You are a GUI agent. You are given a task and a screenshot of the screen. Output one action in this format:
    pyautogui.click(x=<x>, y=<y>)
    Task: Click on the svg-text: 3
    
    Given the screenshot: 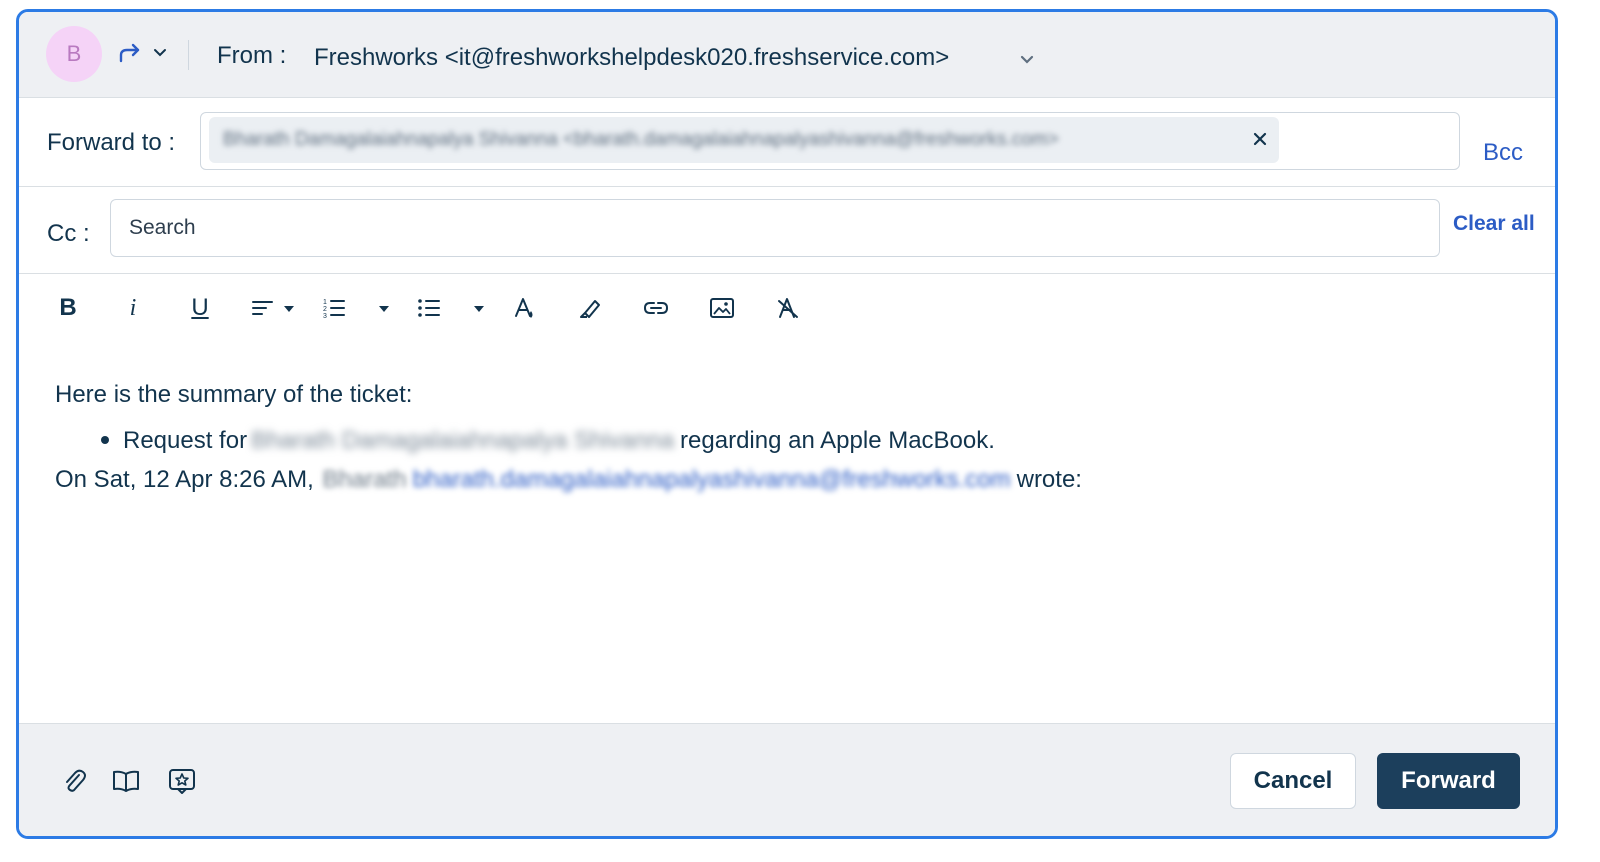 What is the action you would take?
    pyautogui.click(x=325, y=316)
    